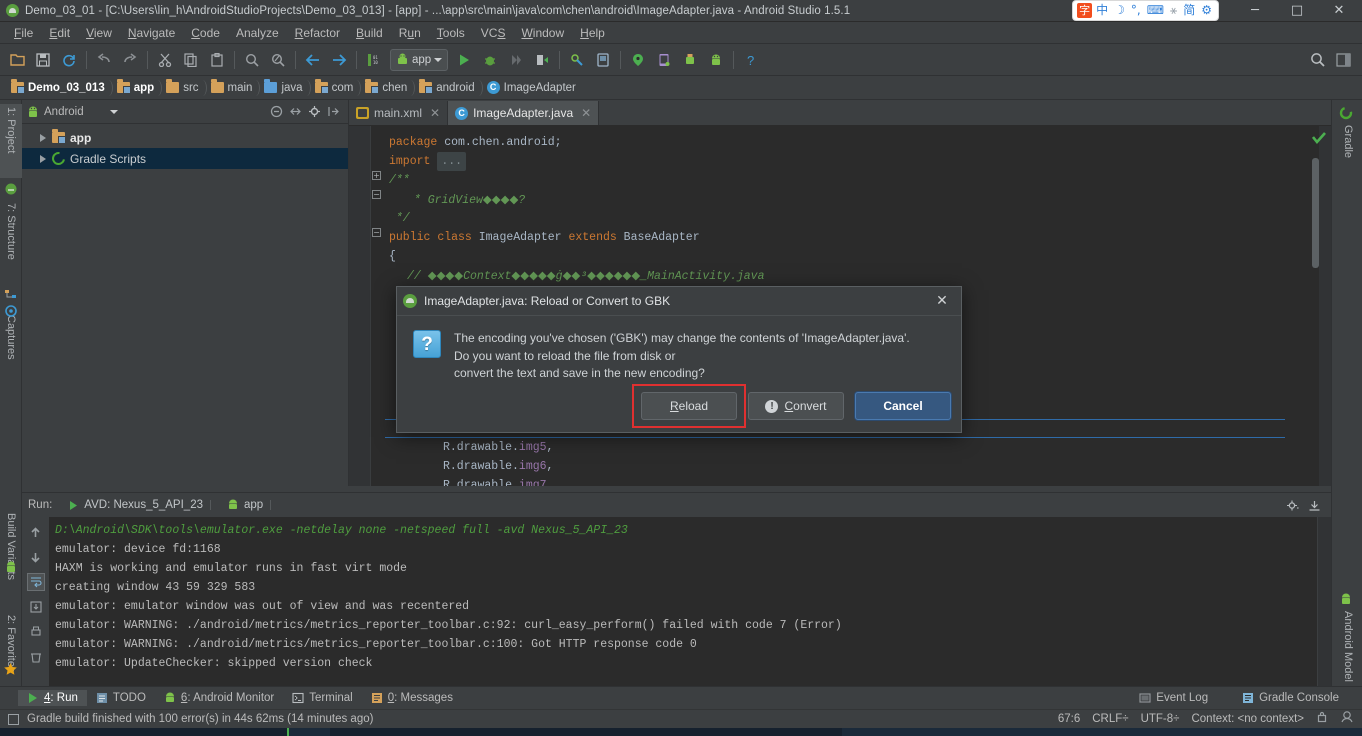  What do you see at coordinates (410, 33) in the screenshot?
I see `menu-run: Run` at bounding box center [410, 33].